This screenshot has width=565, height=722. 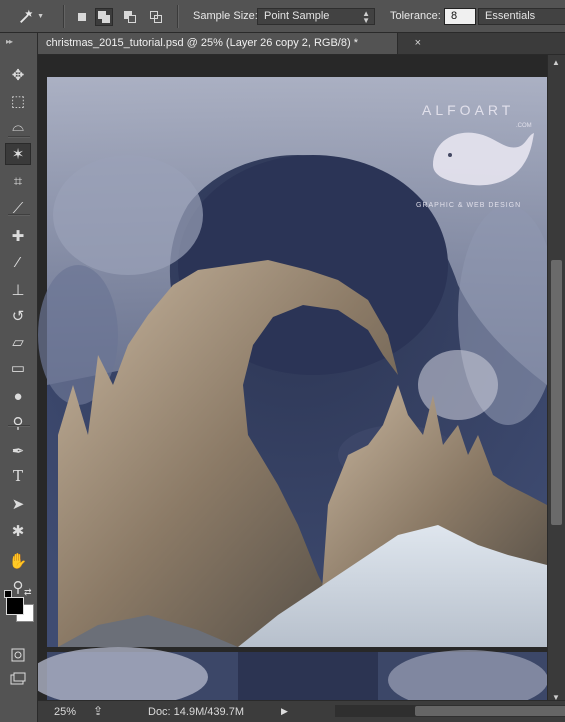 I want to click on sample-size-label: Sample Size:, so click(x=225, y=16).